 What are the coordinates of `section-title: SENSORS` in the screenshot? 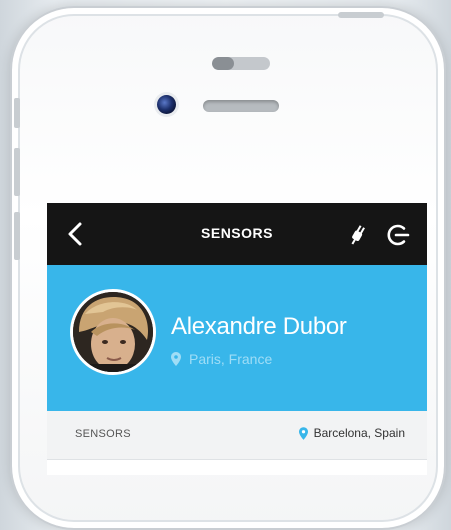 It's located at (103, 434).